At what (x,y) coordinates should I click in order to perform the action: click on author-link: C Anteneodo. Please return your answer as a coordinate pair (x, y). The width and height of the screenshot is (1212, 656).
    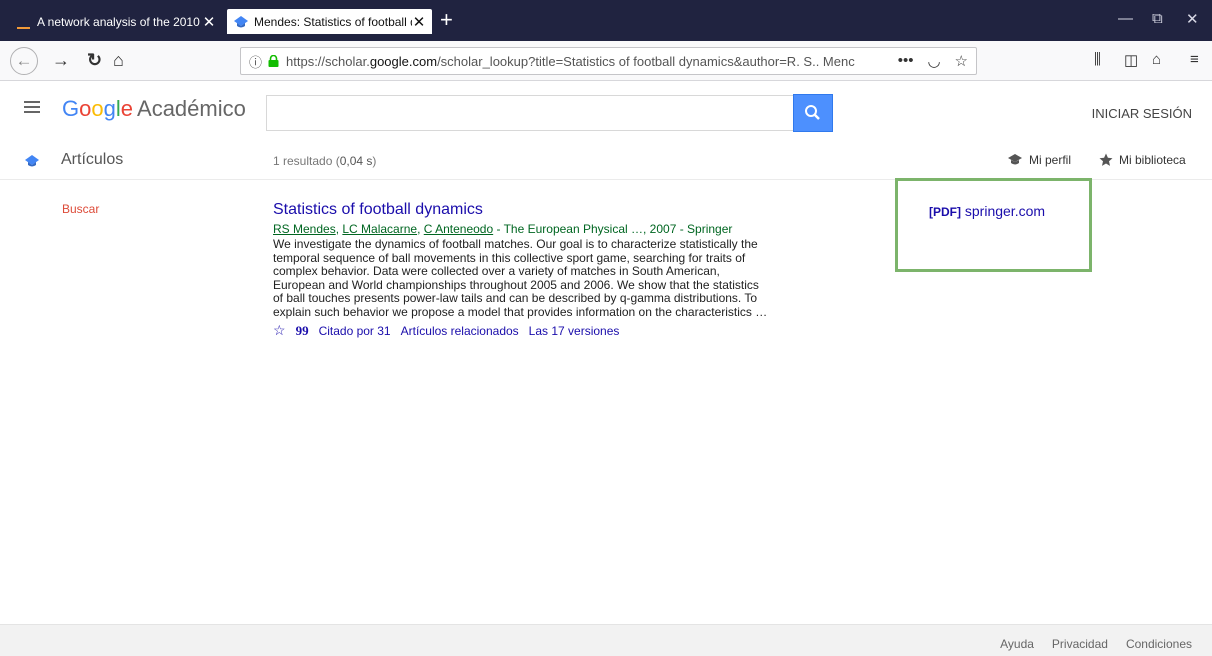
    Looking at the image, I should click on (458, 229).